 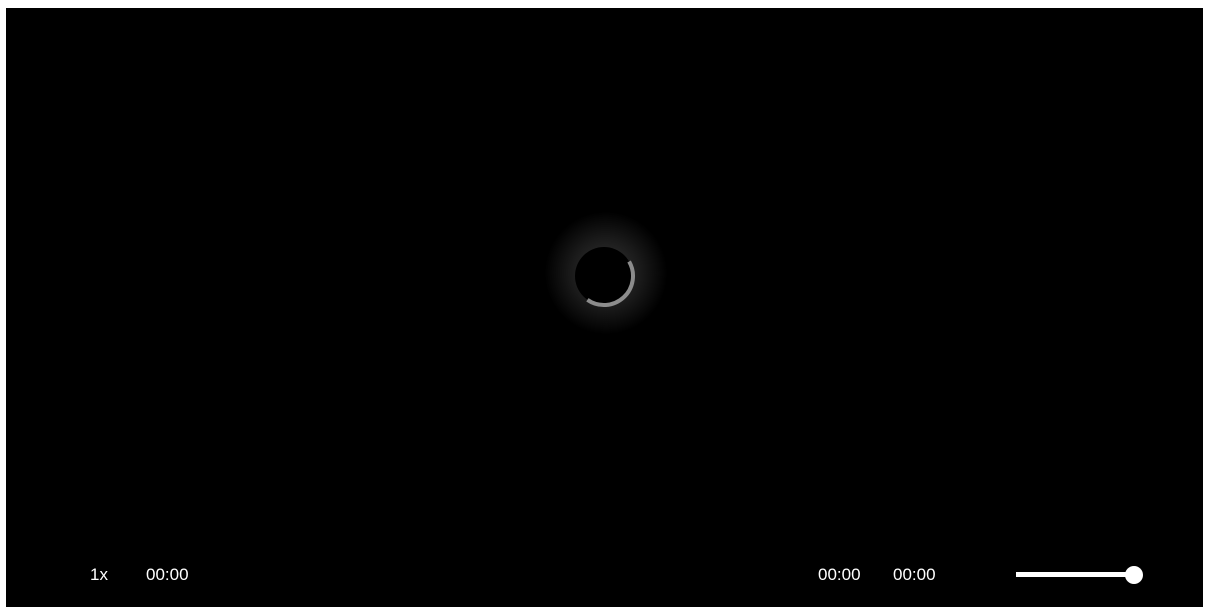 I want to click on time-display: 00:00, so click(x=839, y=574).